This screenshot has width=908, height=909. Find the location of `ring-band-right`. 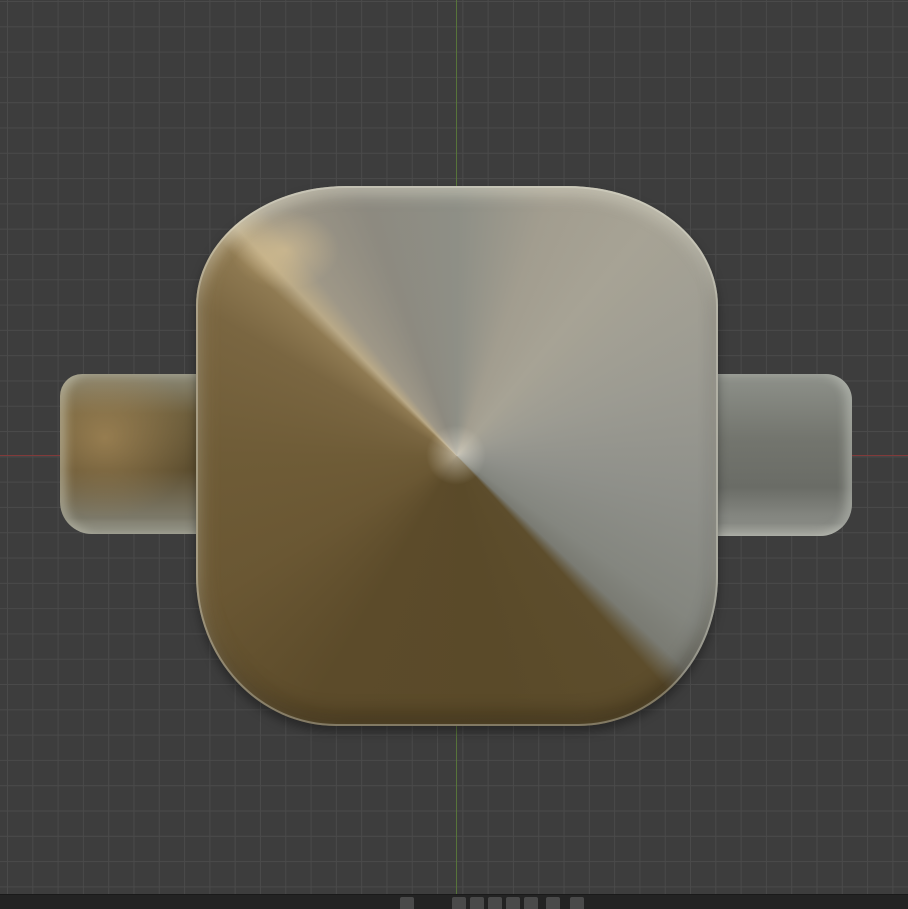

ring-band-right is located at coordinates (776, 455).